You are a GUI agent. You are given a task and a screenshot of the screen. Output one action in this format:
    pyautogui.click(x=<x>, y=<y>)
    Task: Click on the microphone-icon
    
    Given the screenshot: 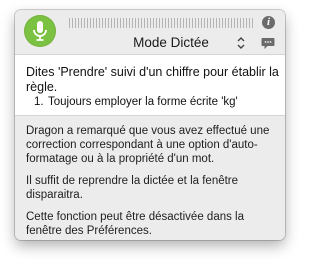 What is the action you would take?
    pyautogui.click(x=40, y=31)
    